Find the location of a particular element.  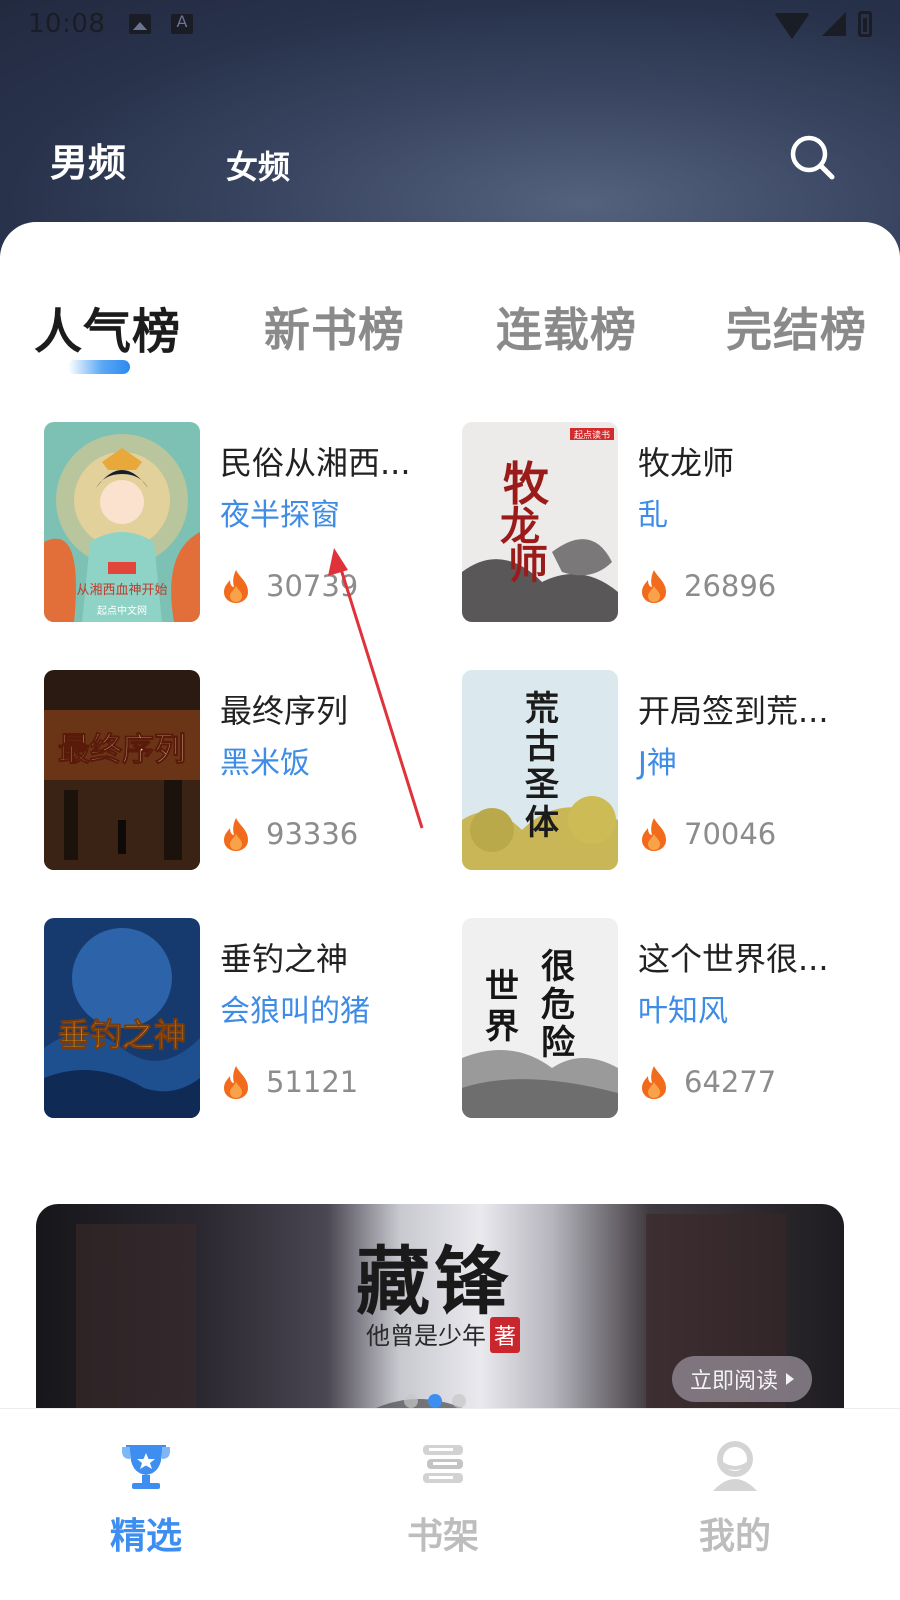

book-heat: 26896 is located at coordinates (707, 586).